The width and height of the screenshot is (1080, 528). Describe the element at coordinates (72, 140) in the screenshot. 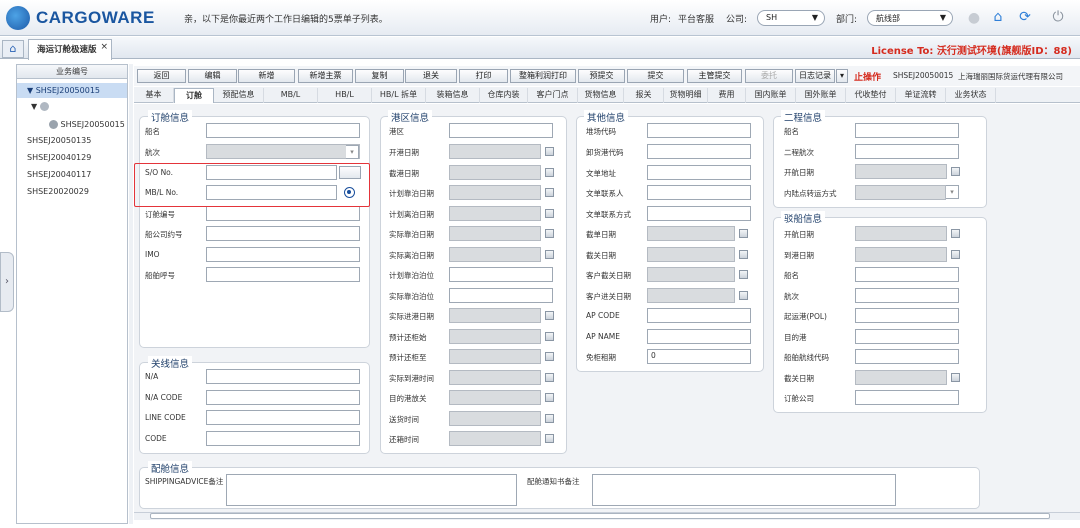

I see `tree-item: SHSEJ20050135` at that location.